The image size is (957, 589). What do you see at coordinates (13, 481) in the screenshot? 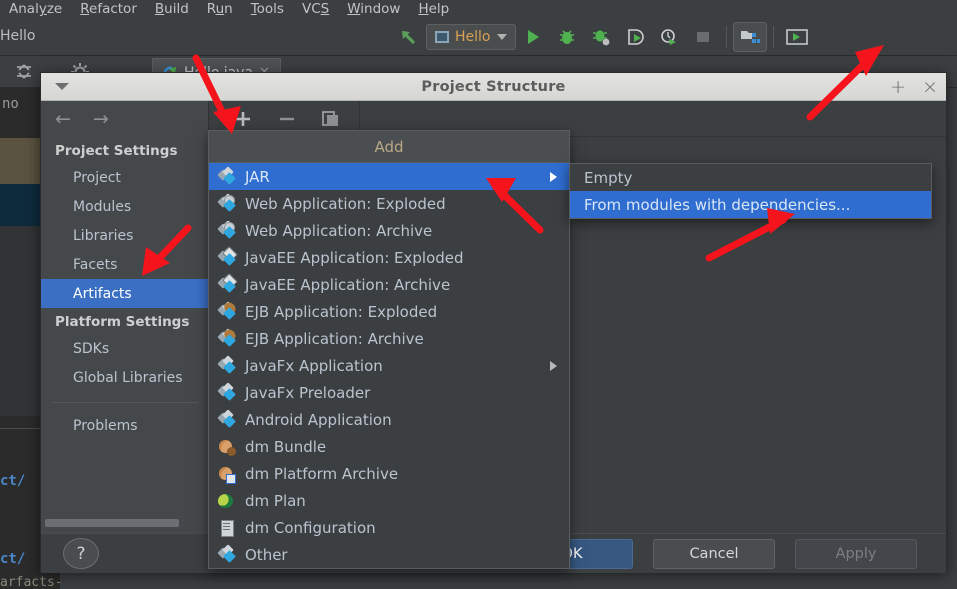
I see `console-path-1: ct/` at bounding box center [13, 481].